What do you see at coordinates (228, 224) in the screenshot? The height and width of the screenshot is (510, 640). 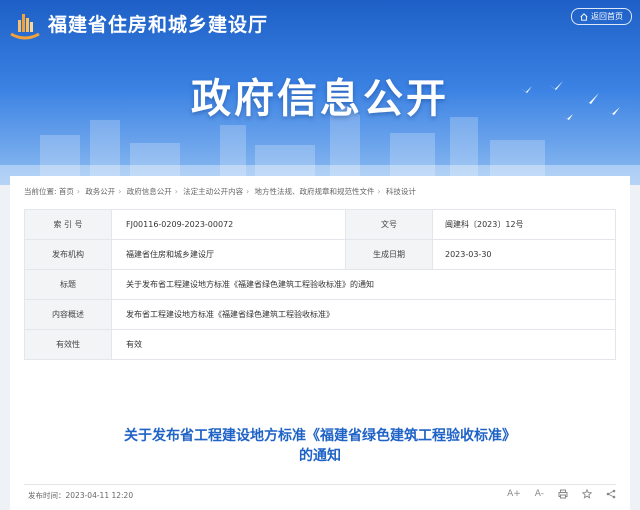 I see `index-value: FJ00116-0209-2023-00072` at bounding box center [228, 224].